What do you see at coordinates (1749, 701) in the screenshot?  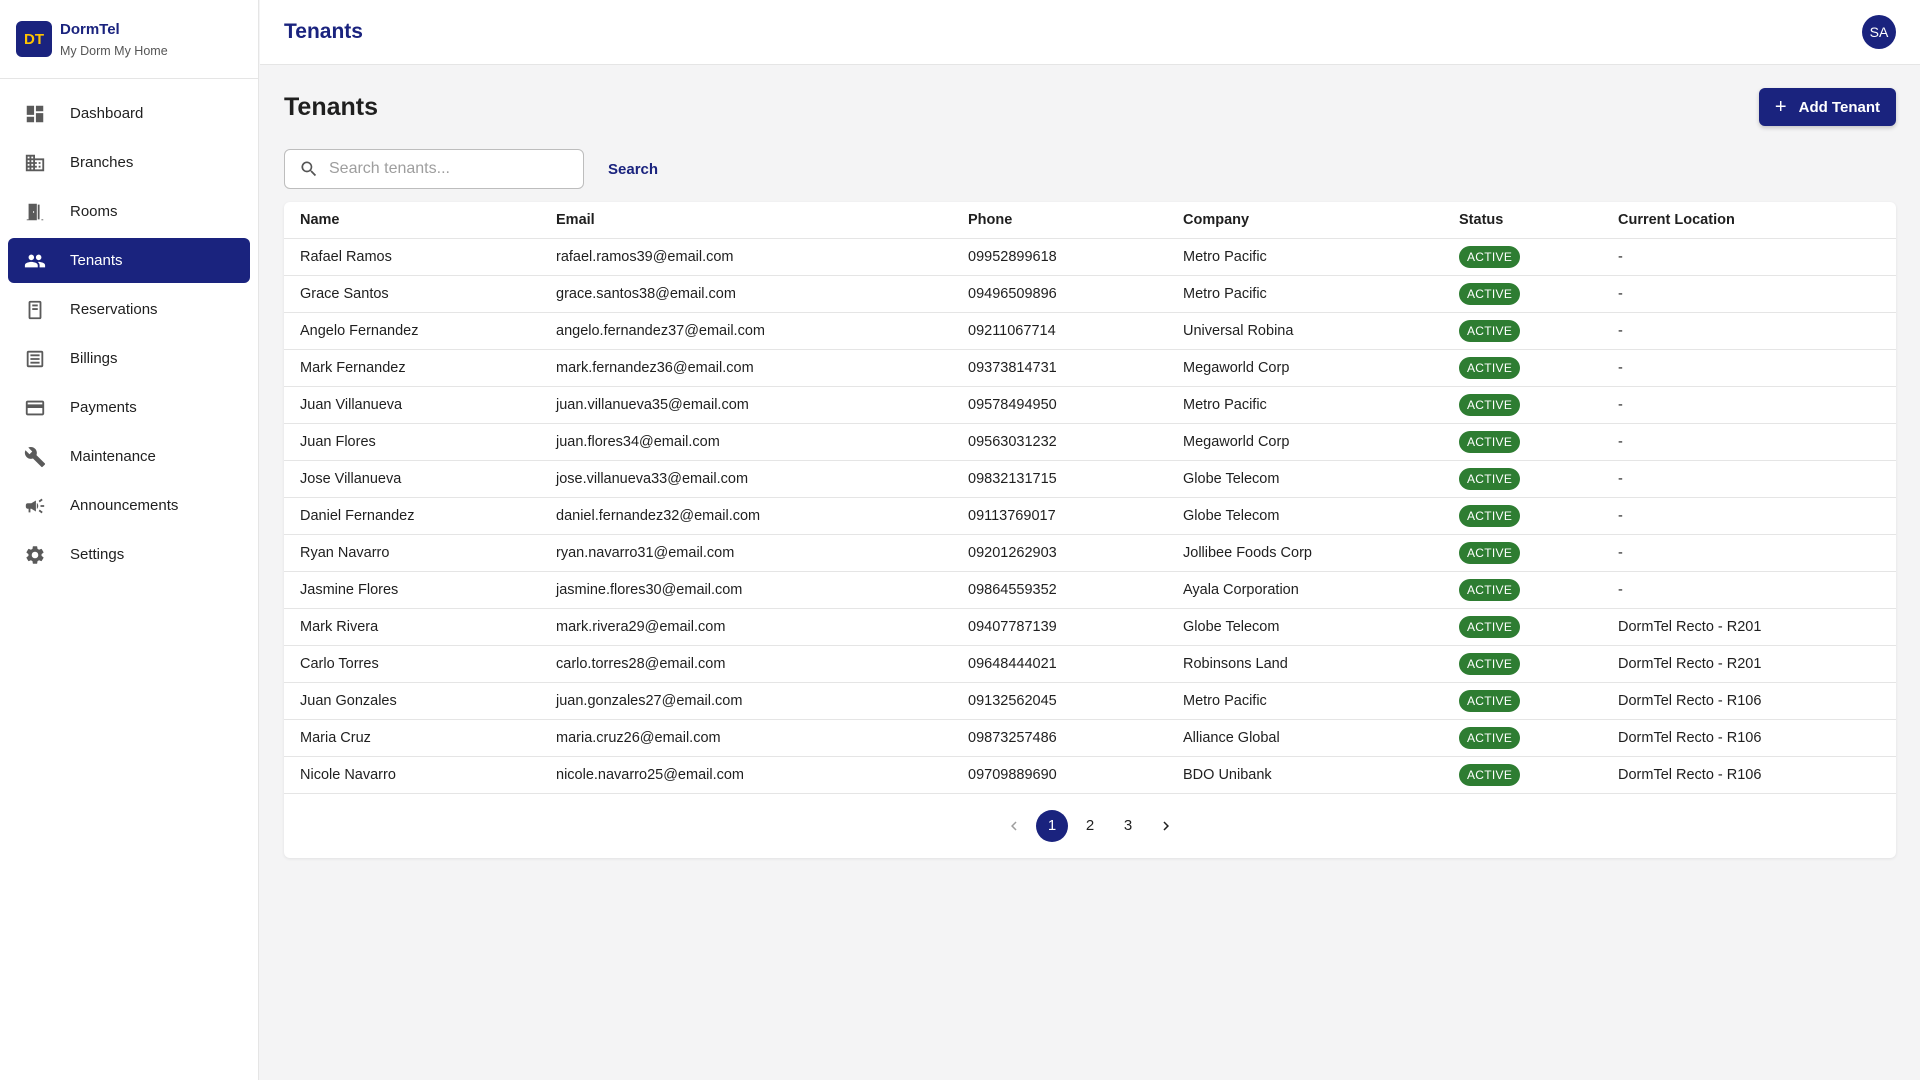 I see `cell-location: DormTel Recto - R106` at bounding box center [1749, 701].